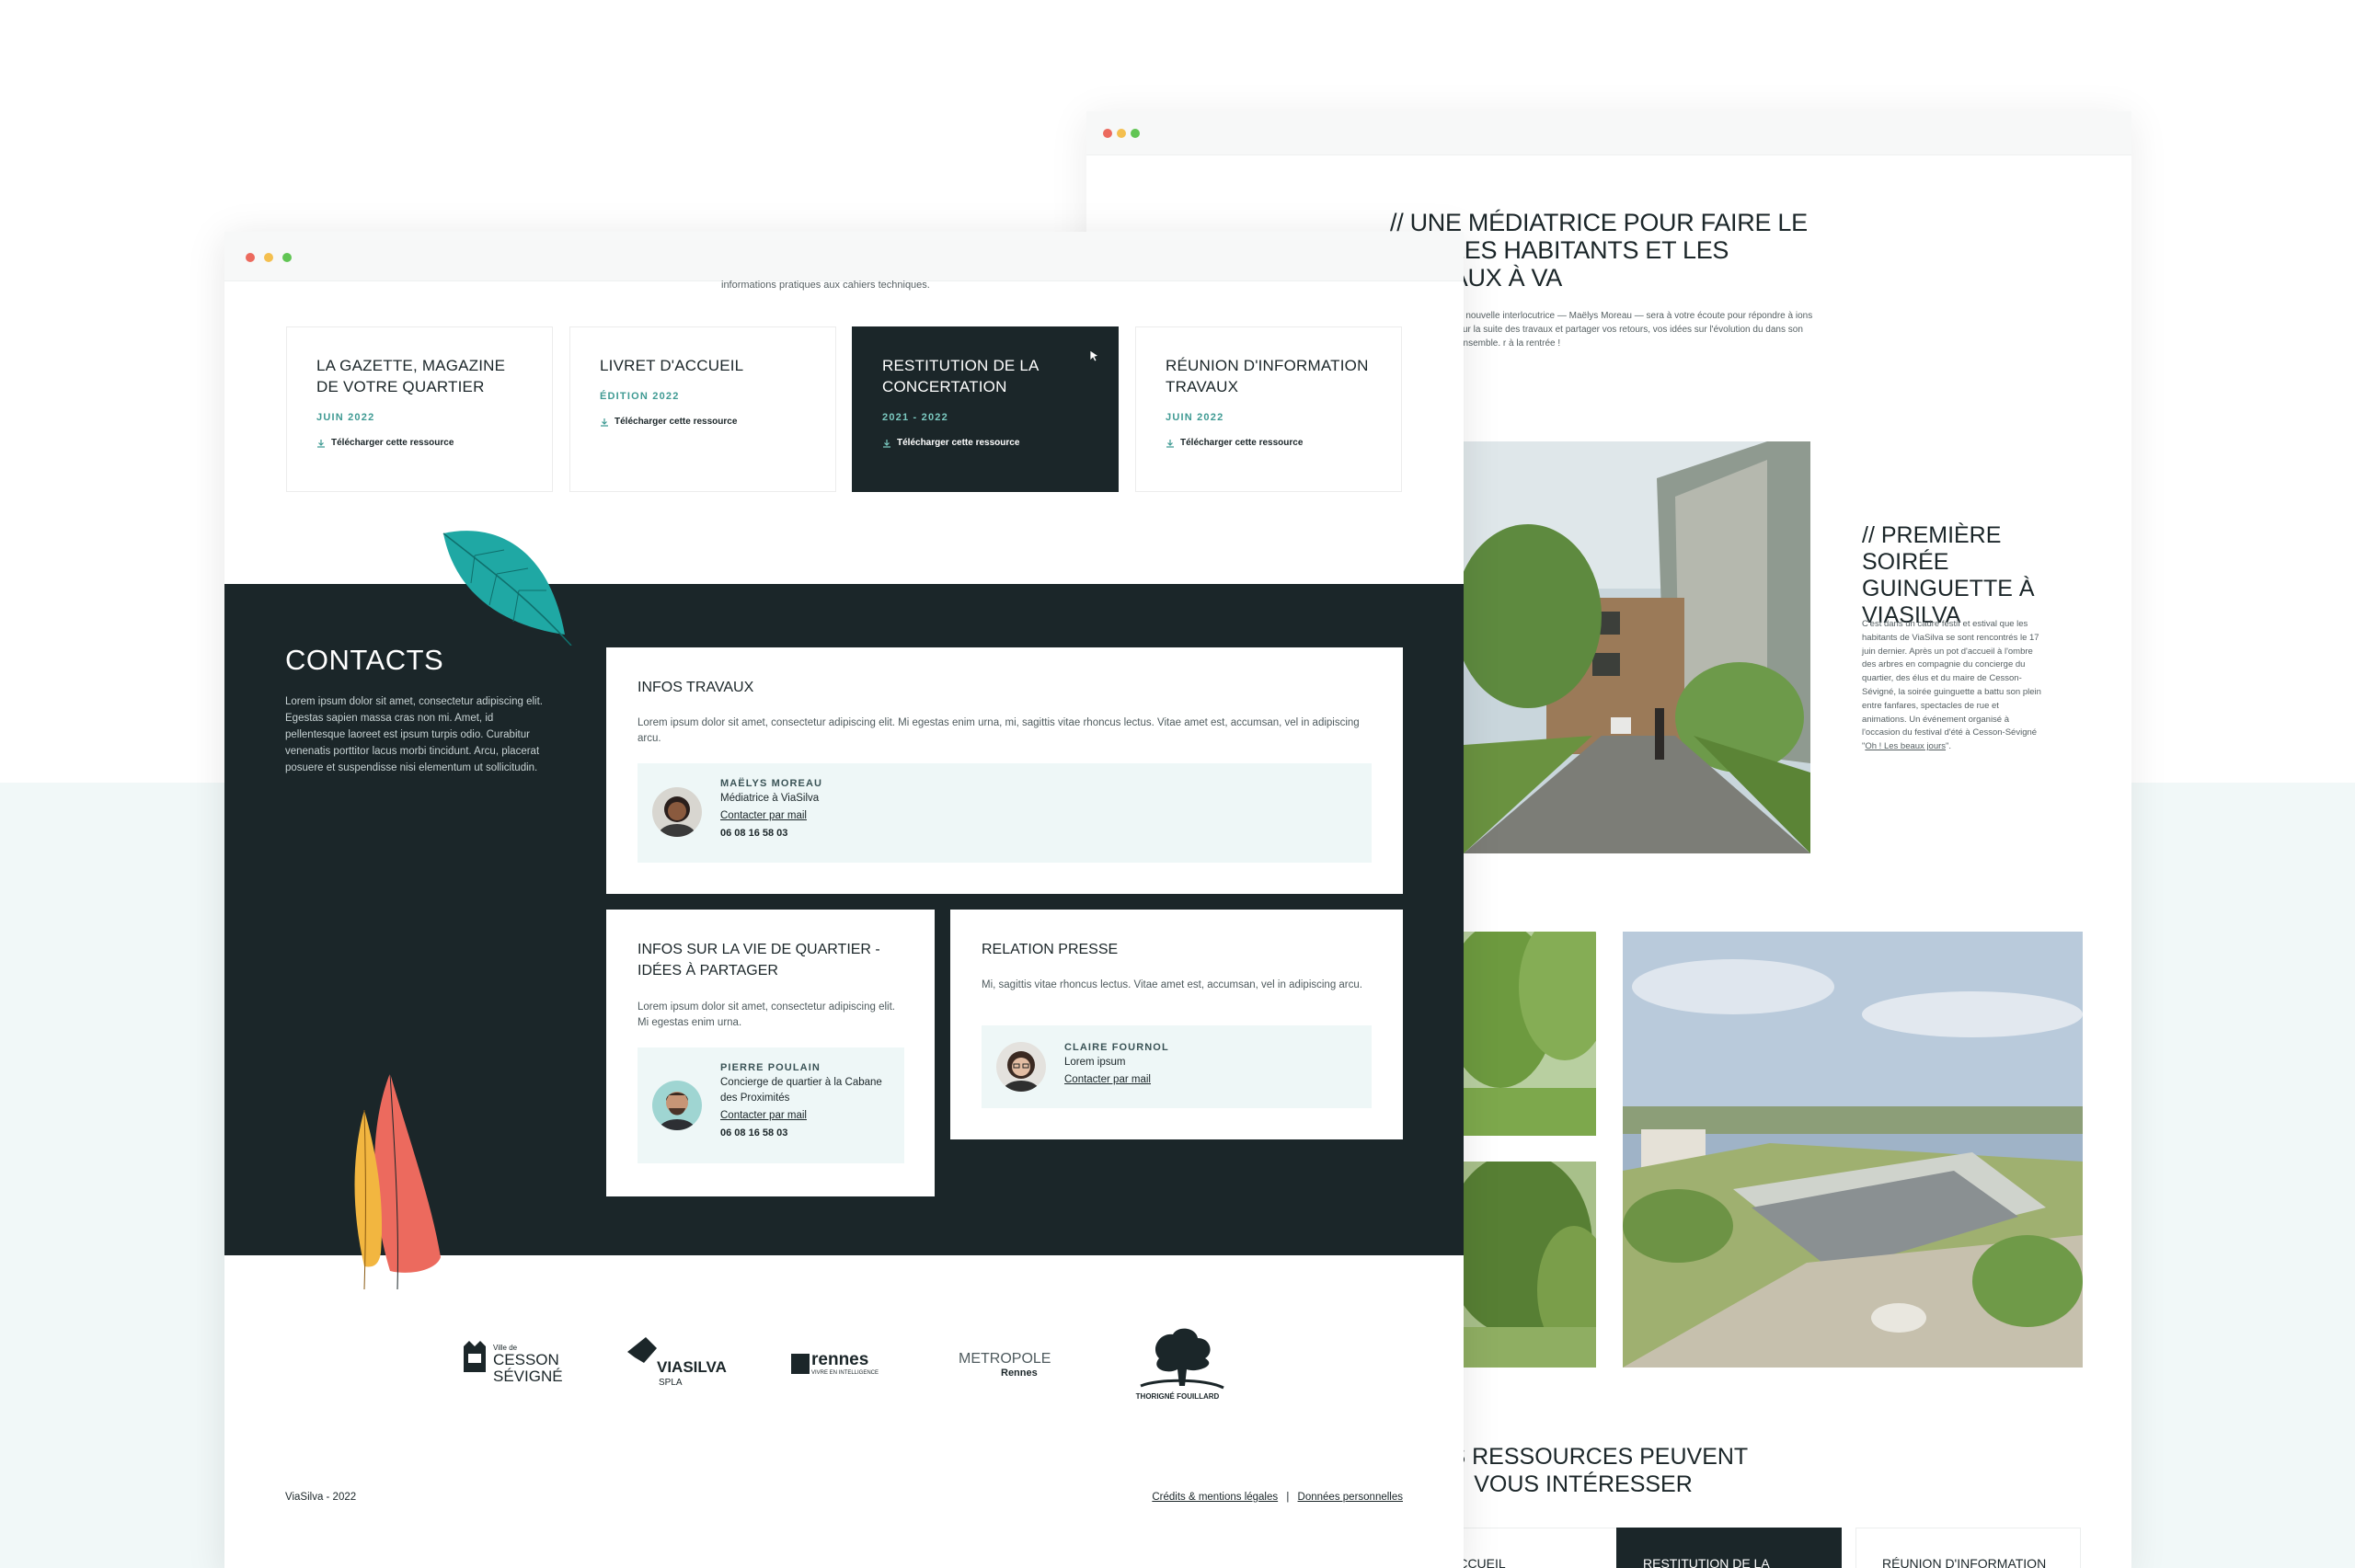 The image size is (2355, 1568). I want to click on contact-name: Claire Fournol, so click(1116, 1047).